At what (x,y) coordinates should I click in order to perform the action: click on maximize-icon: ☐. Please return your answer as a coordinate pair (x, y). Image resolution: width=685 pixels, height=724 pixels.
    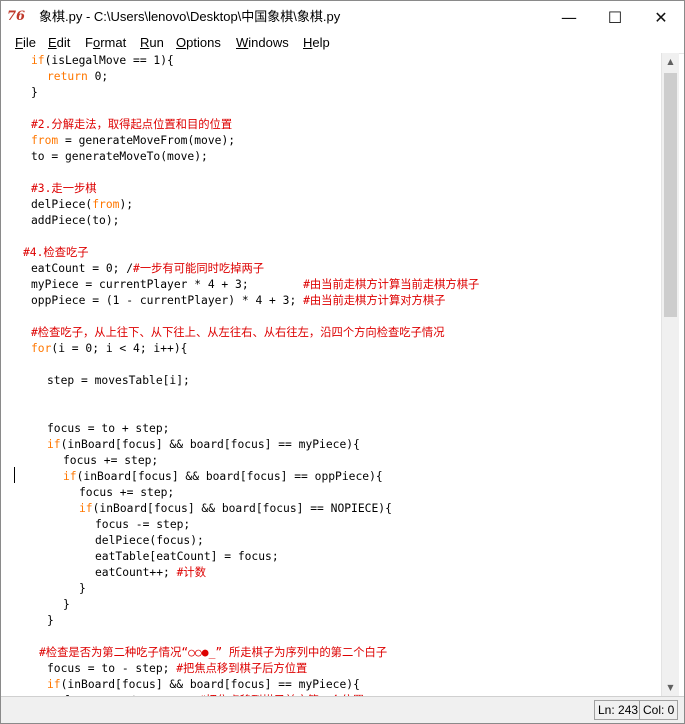
    Looking at the image, I should click on (615, 17).